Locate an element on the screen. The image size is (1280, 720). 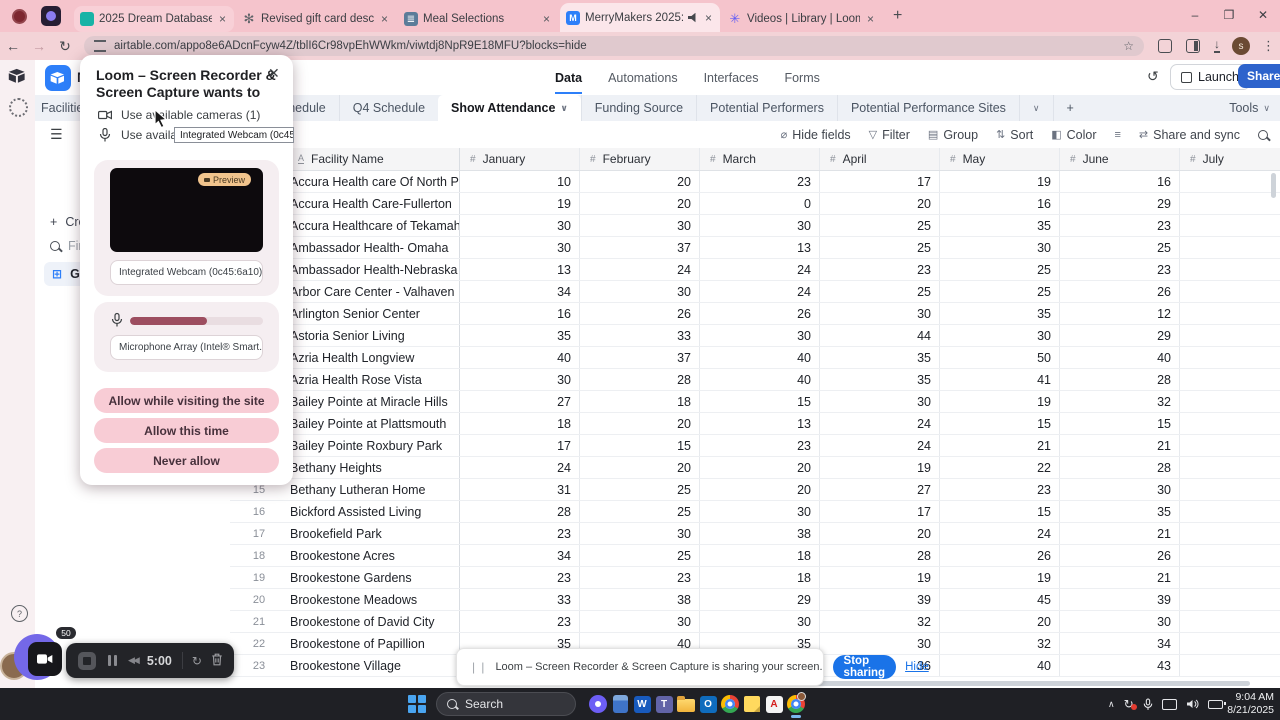
taskbar-acrobat-icon: A is located at coordinates (774, 704).